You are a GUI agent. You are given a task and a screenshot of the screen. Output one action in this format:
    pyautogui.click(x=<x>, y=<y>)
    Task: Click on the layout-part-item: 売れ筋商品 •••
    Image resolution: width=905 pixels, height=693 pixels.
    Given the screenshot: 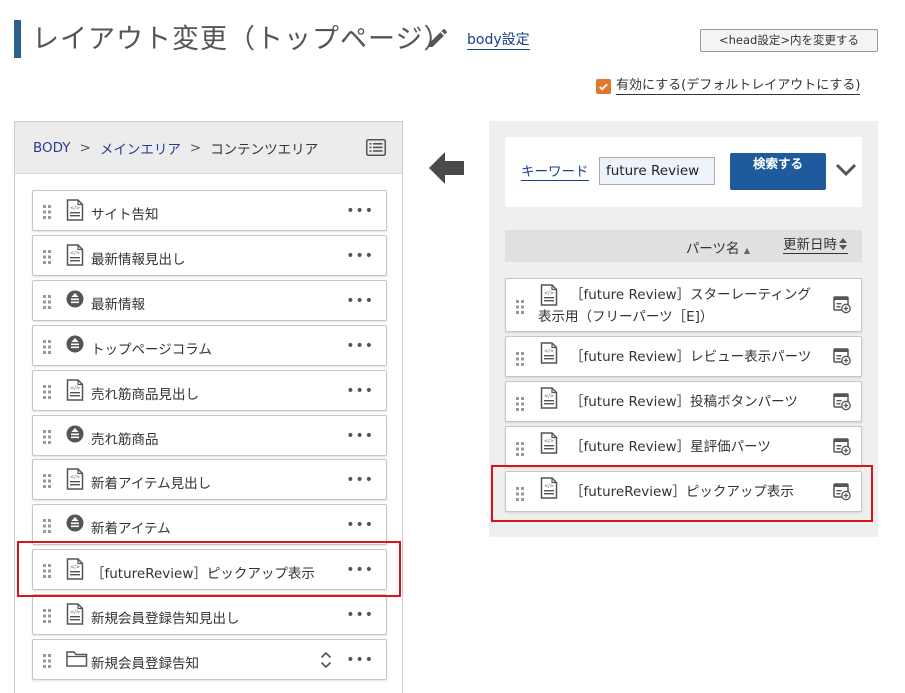 What is the action you would take?
    pyautogui.click(x=209, y=435)
    